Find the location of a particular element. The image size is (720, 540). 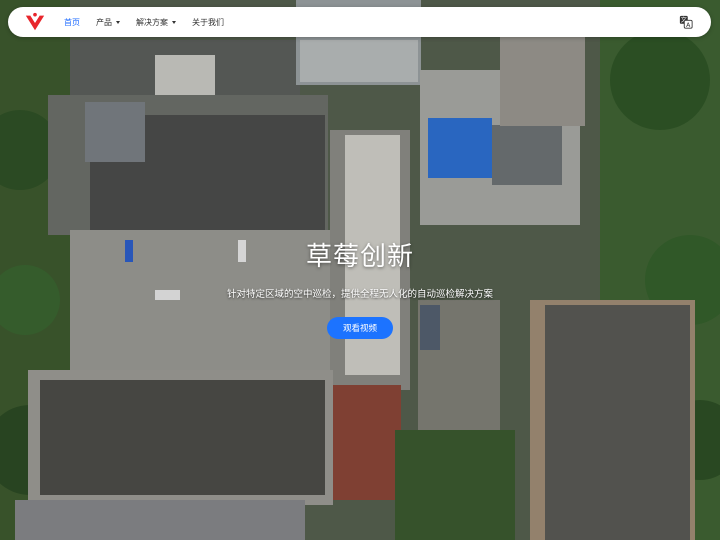

nav-item-solutions: 解决方案 is located at coordinates (156, 22).